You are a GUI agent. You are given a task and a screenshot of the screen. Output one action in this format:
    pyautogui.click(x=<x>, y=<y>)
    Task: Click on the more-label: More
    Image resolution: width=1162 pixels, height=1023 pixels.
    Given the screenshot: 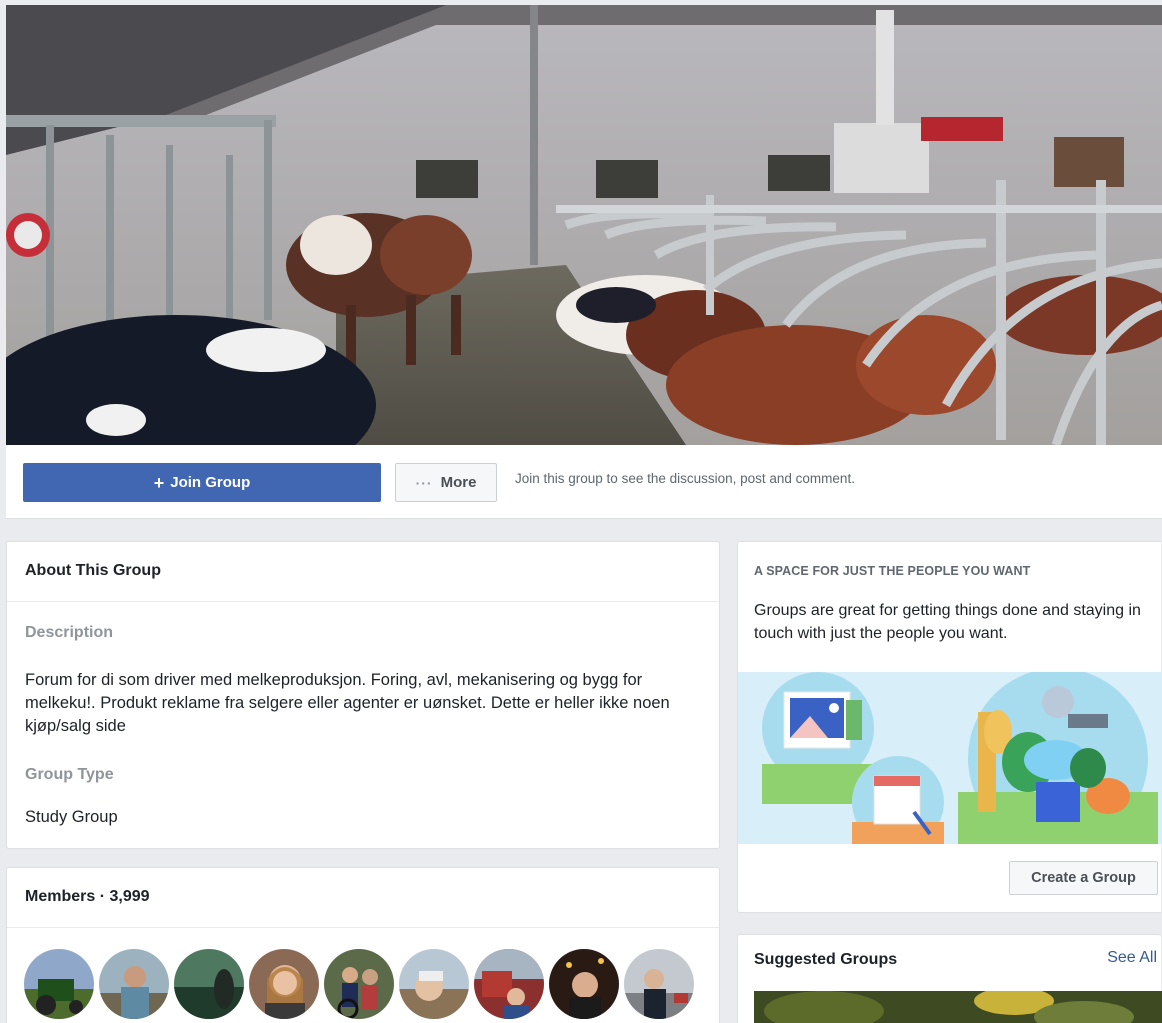 What is the action you would take?
    pyautogui.click(x=458, y=482)
    